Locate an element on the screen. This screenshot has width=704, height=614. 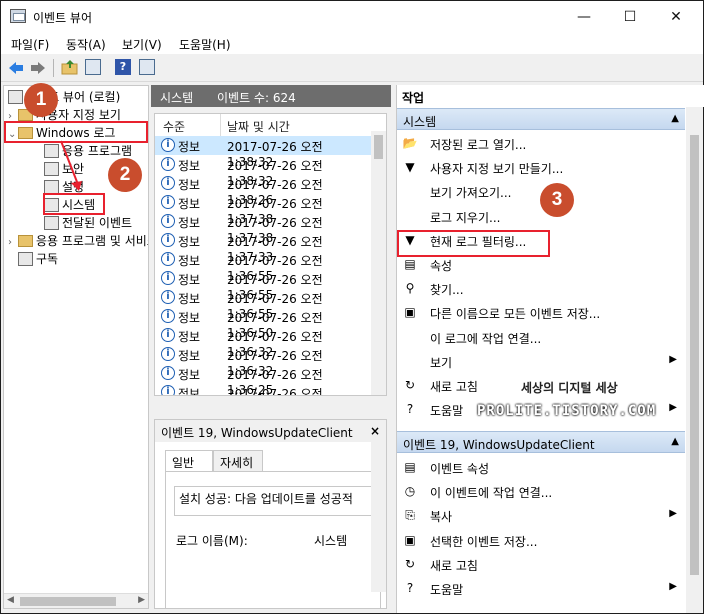
table-row: i 정보 2017-07-26 오전 1:37:33 is located at coordinates (263, 247).